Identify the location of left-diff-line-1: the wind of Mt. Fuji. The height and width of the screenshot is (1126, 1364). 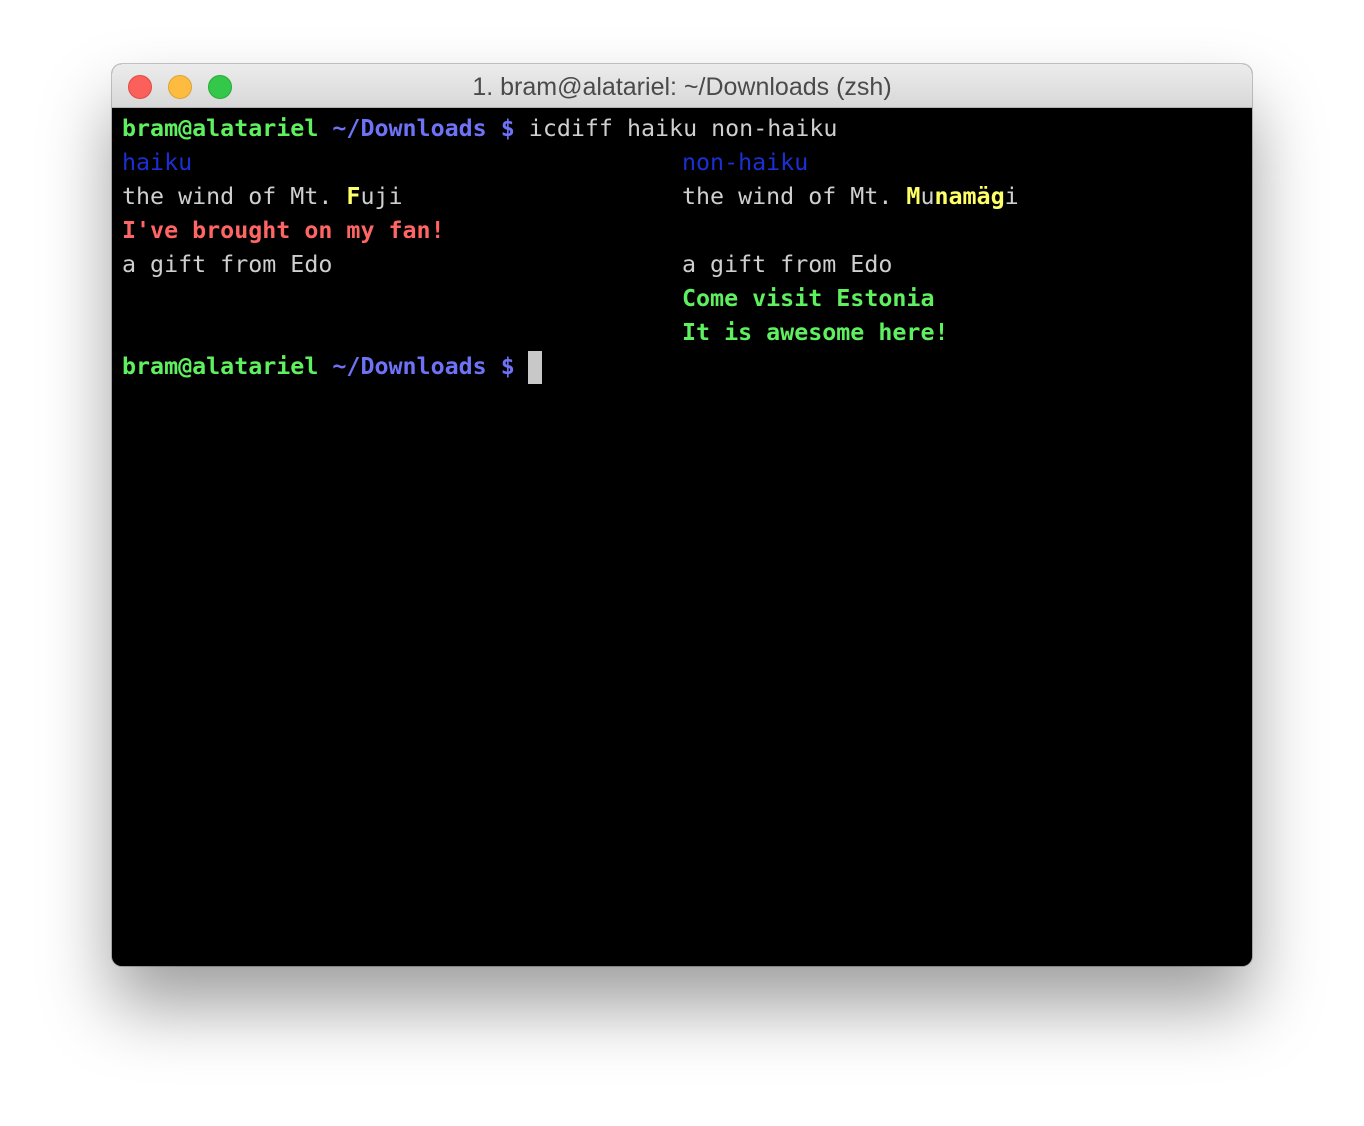
(262, 197).